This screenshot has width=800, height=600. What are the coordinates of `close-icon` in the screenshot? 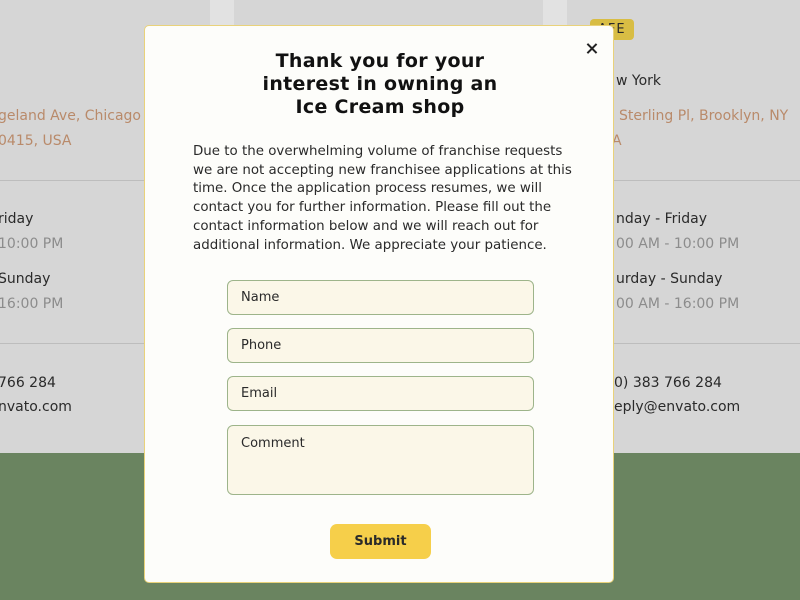 It's located at (592, 49).